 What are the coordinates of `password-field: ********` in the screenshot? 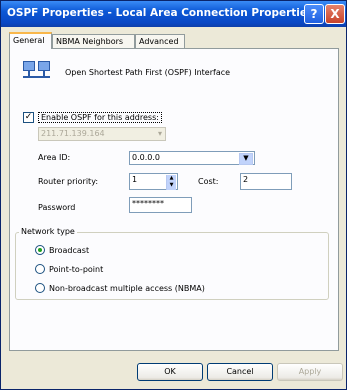 It's located at (160, 205).